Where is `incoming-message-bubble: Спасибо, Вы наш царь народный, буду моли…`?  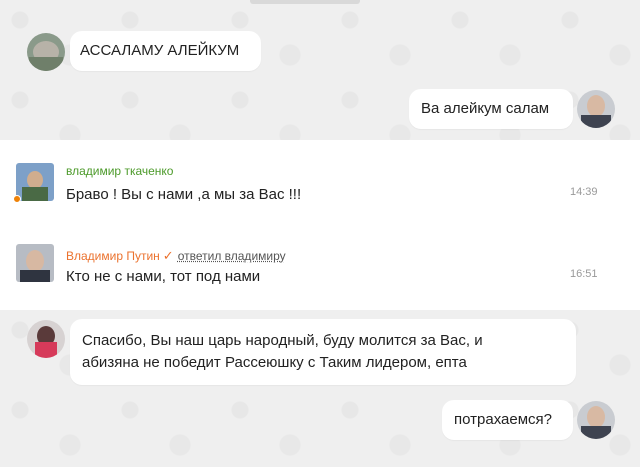 incoming-message-bubble: Спасибо, Вы наш царь народный, буду моли… is located at coordinates (323, 352).